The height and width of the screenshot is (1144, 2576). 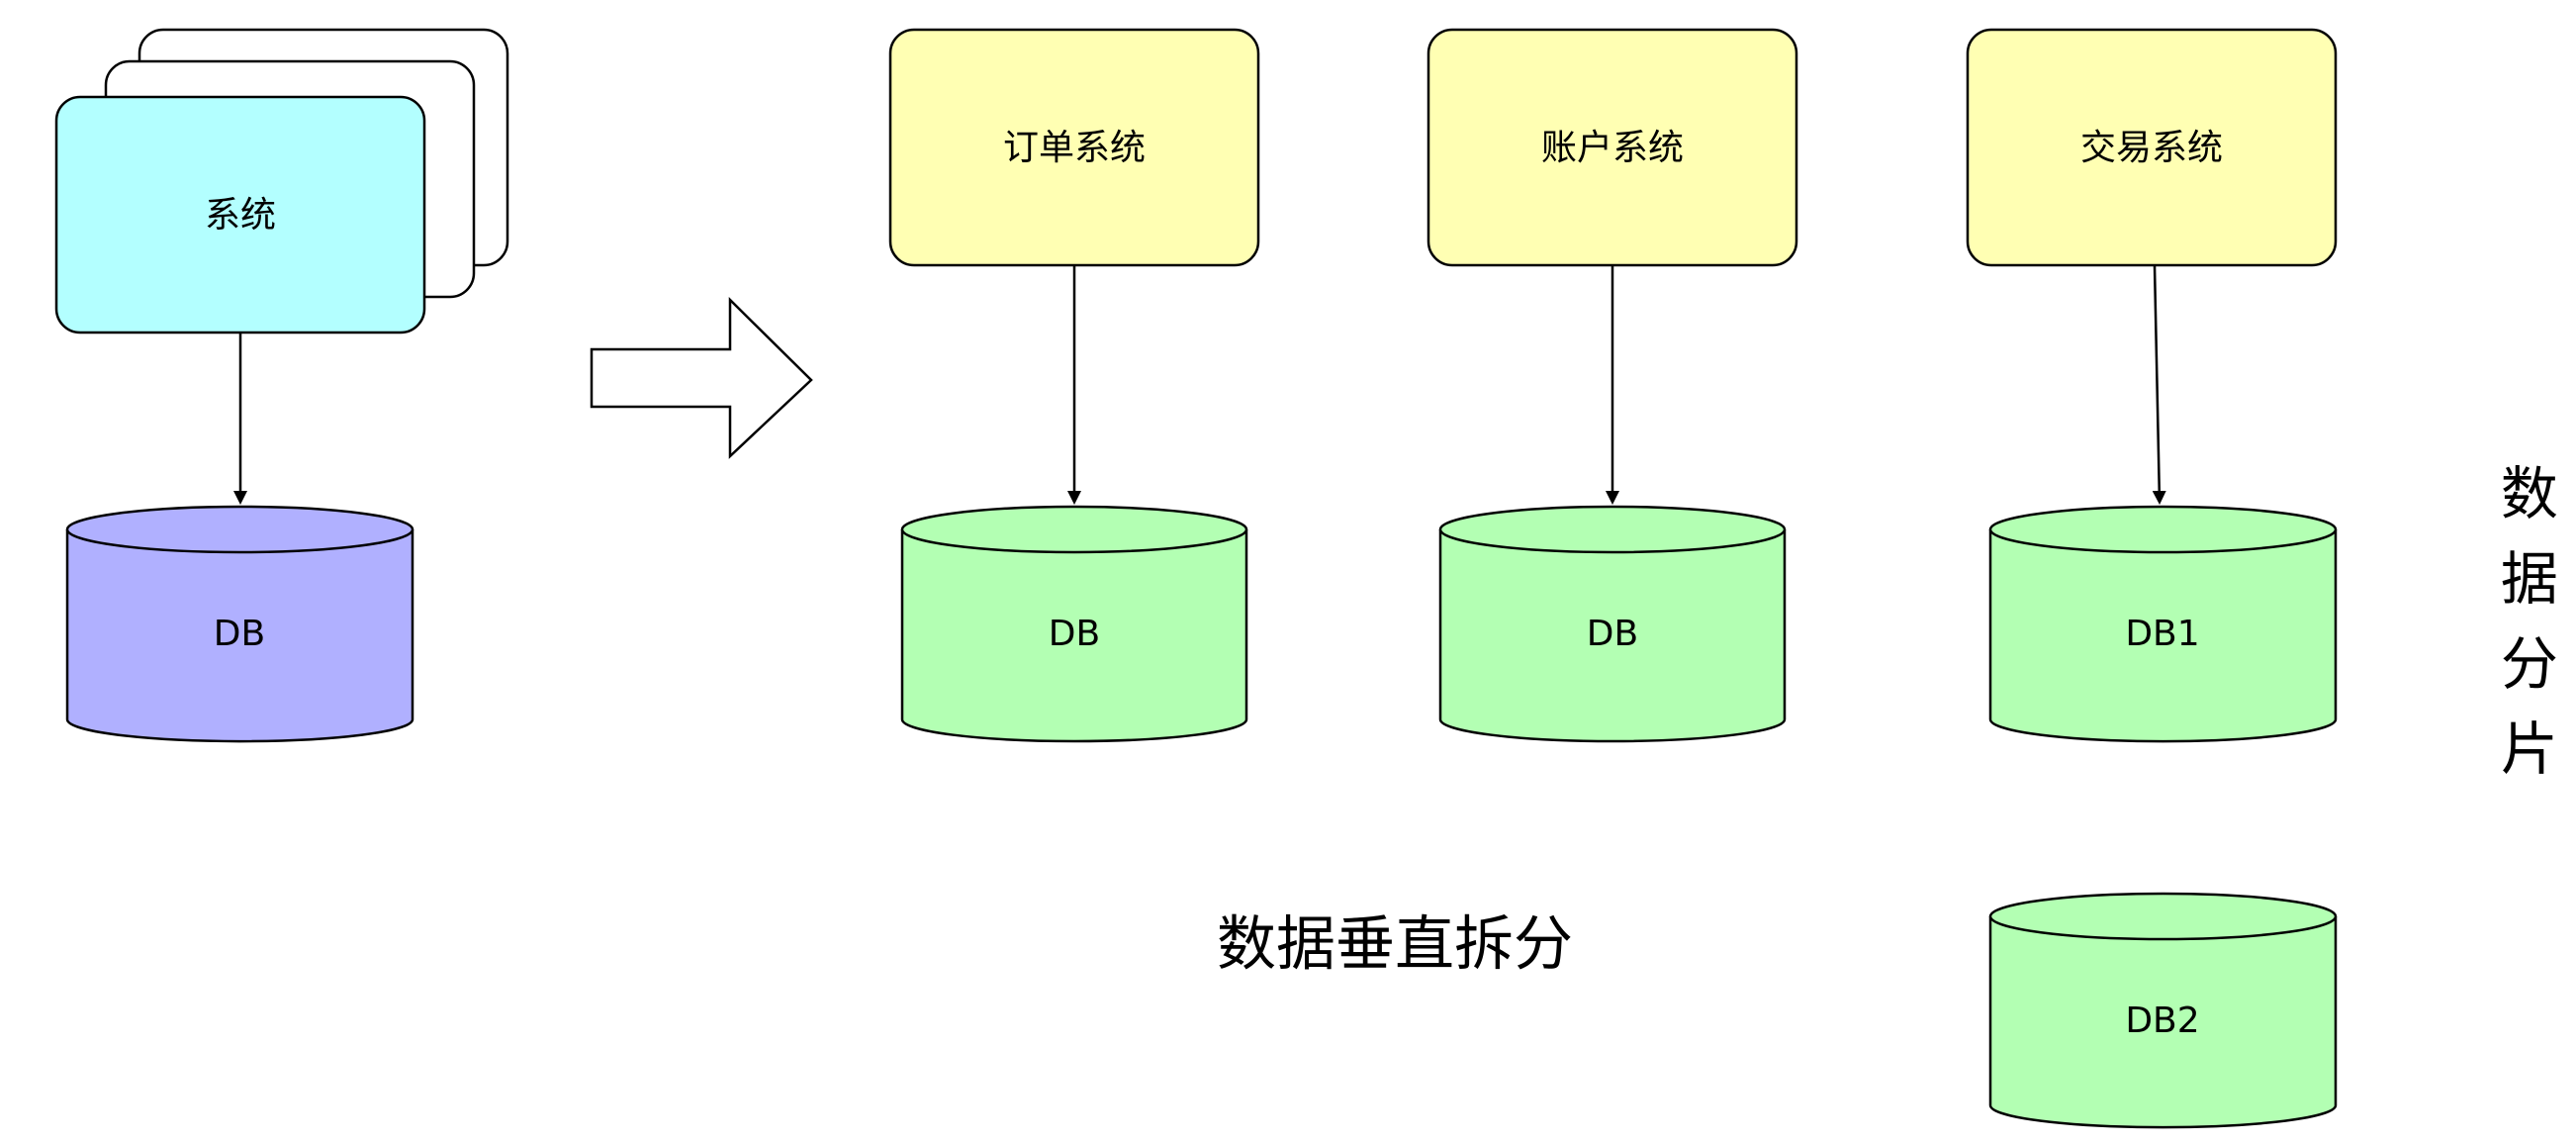 I want to click on order-system-label: 订单系统, so click(x=1074, y=148).